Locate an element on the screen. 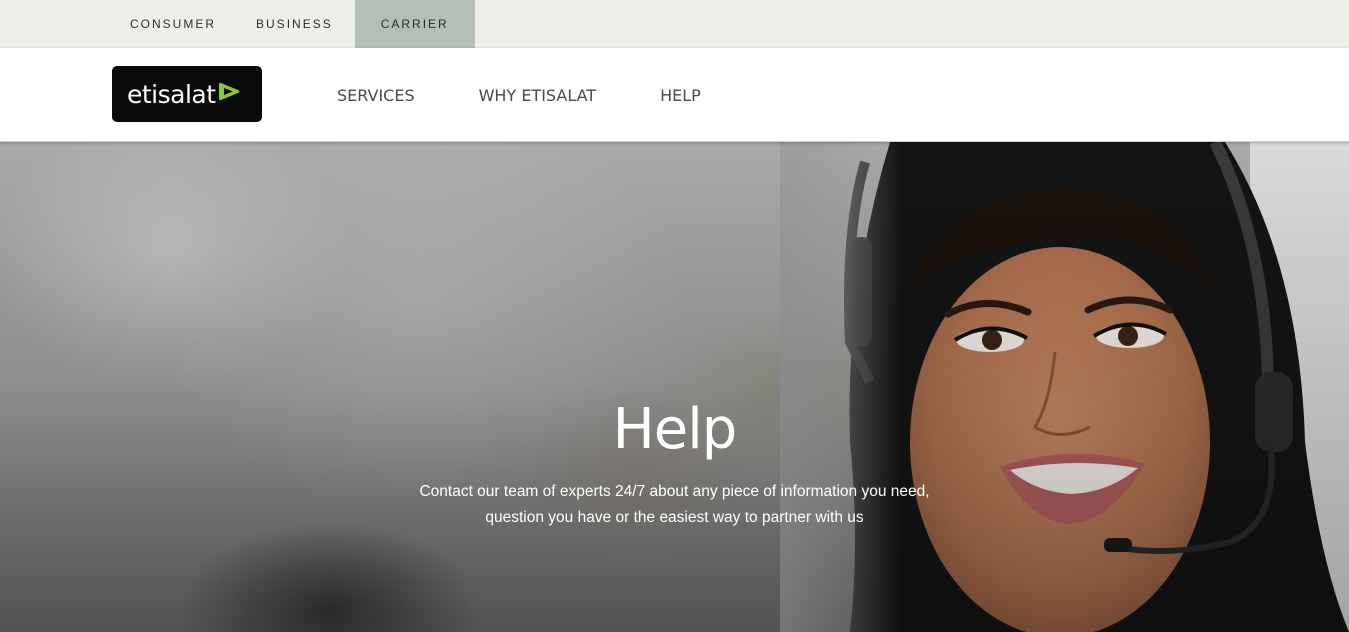 The width and height of the screenshot is (1349, 632). hero-title: Help is located at coordinates (675, 429).